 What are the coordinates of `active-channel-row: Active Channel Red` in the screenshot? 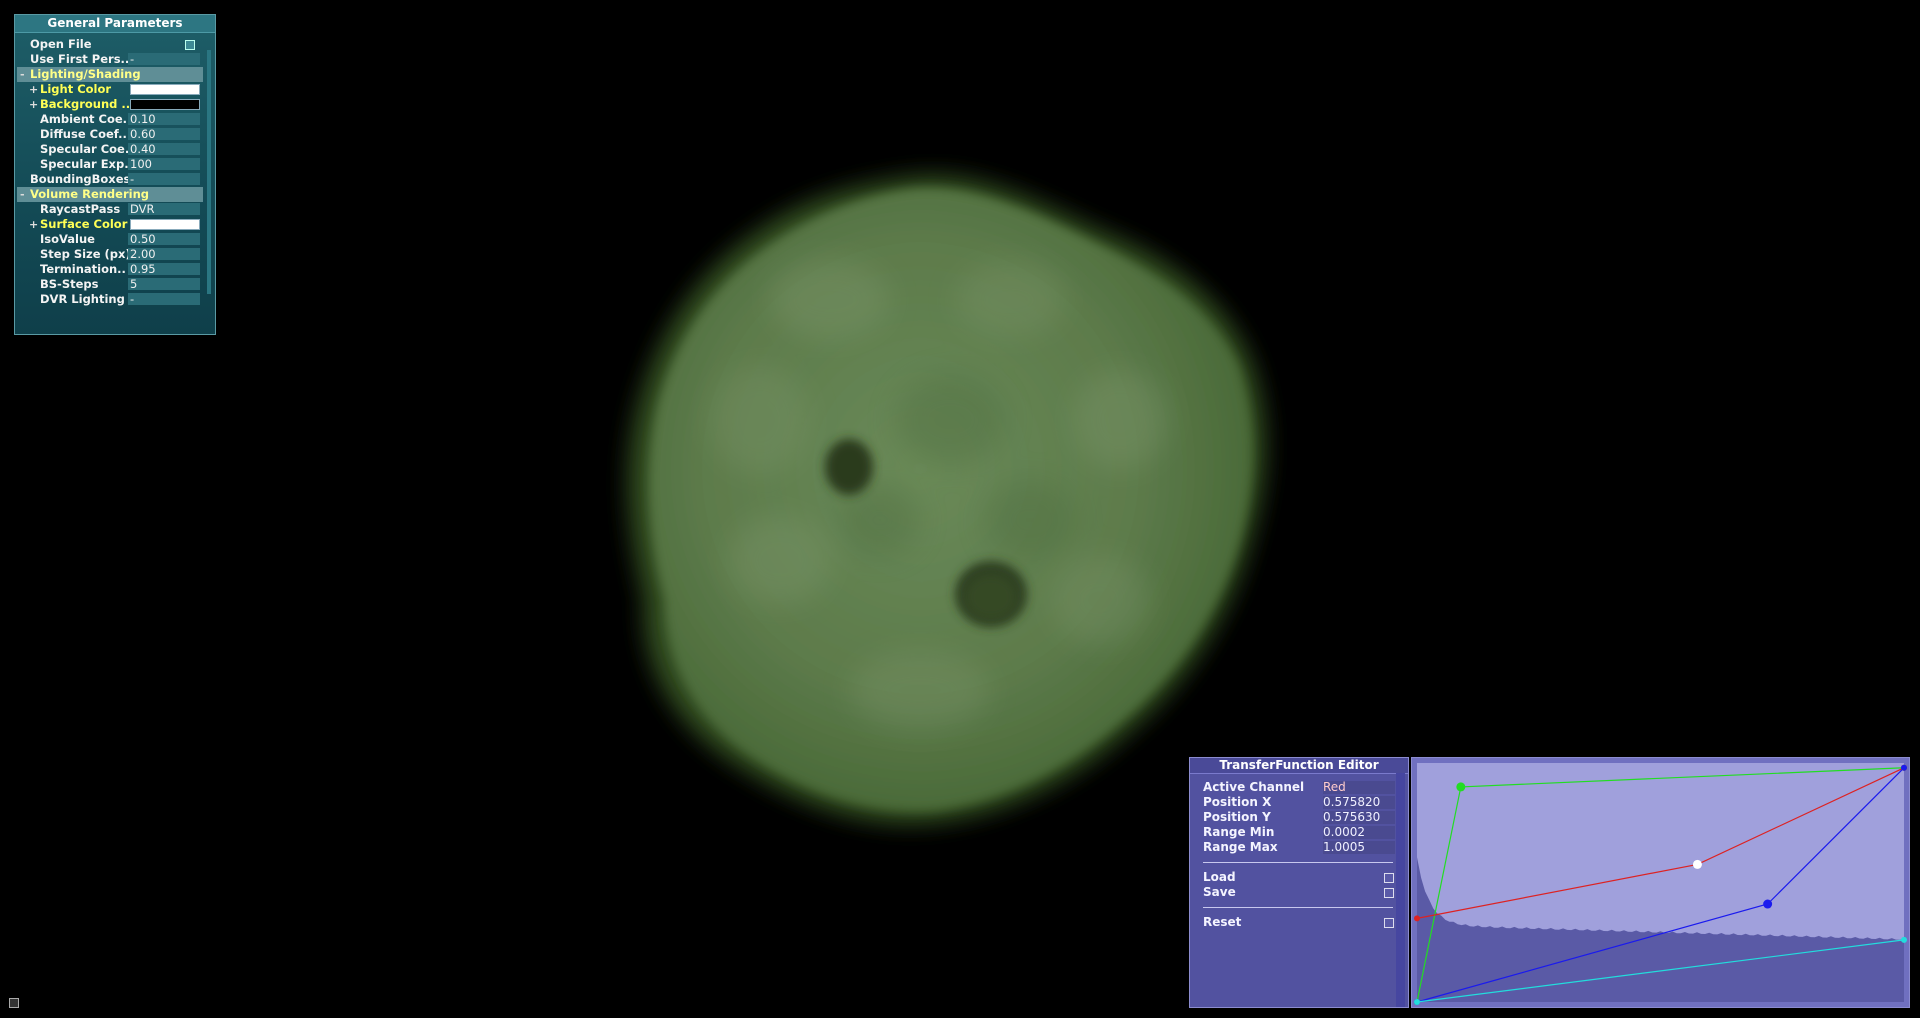 It's located at (1299, 787).